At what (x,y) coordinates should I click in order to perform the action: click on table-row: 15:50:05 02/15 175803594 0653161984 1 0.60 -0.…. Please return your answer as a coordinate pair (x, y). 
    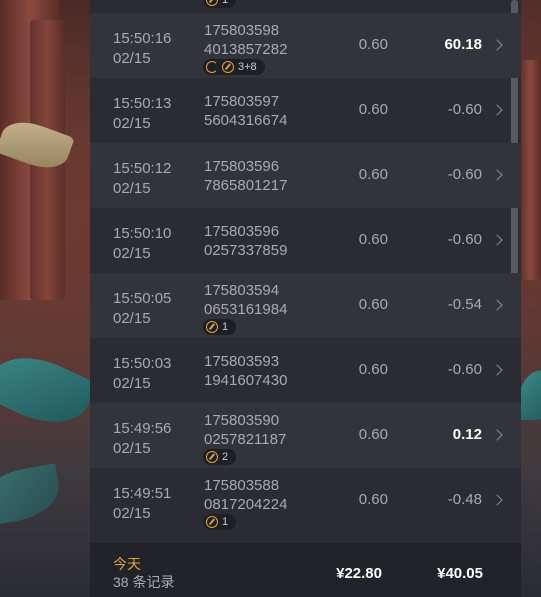
    Looking at the image, I should click on (305, 305).